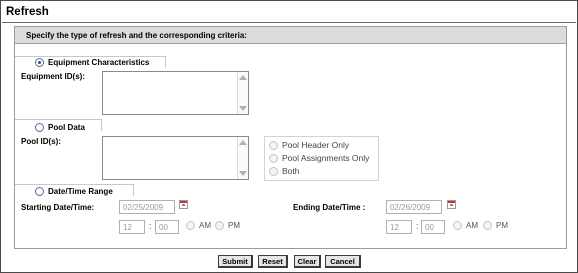 The image size is (578, 273). I want to click on pool-both-label: Both, so click(291, 171).